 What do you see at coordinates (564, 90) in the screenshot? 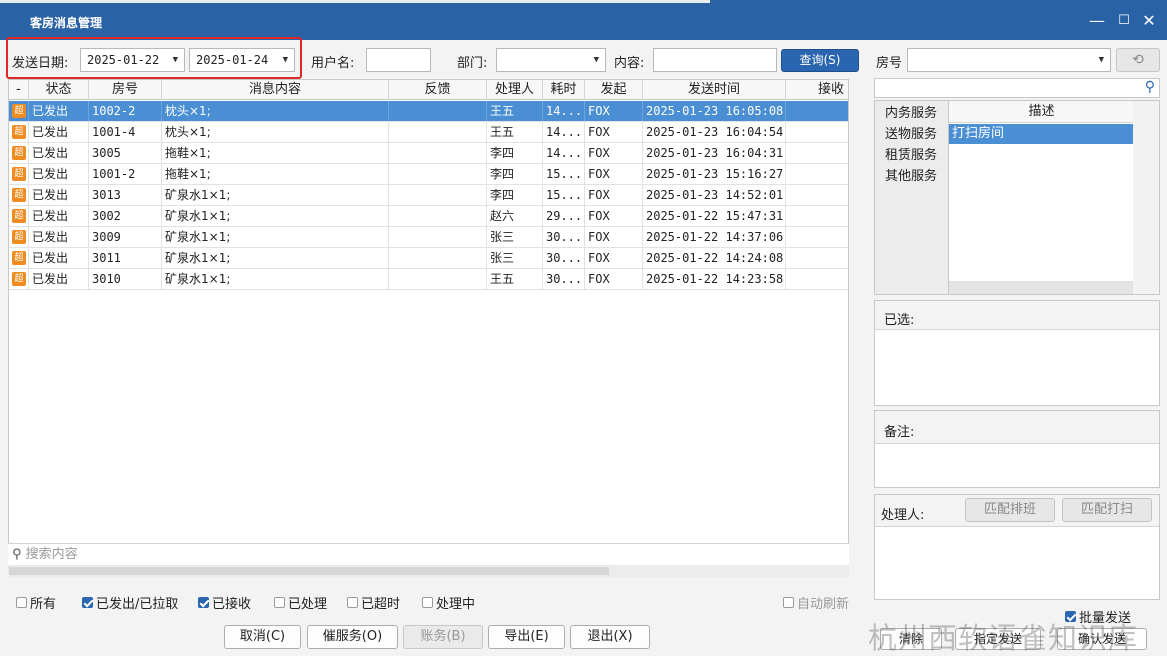
I see `column-header: 耗时` at bounding box center [564, 90].